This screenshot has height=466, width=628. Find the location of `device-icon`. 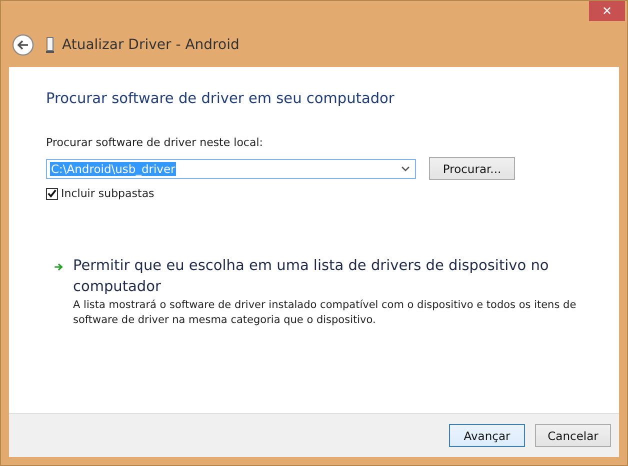

device-icon is located at coordinates (50, 45).